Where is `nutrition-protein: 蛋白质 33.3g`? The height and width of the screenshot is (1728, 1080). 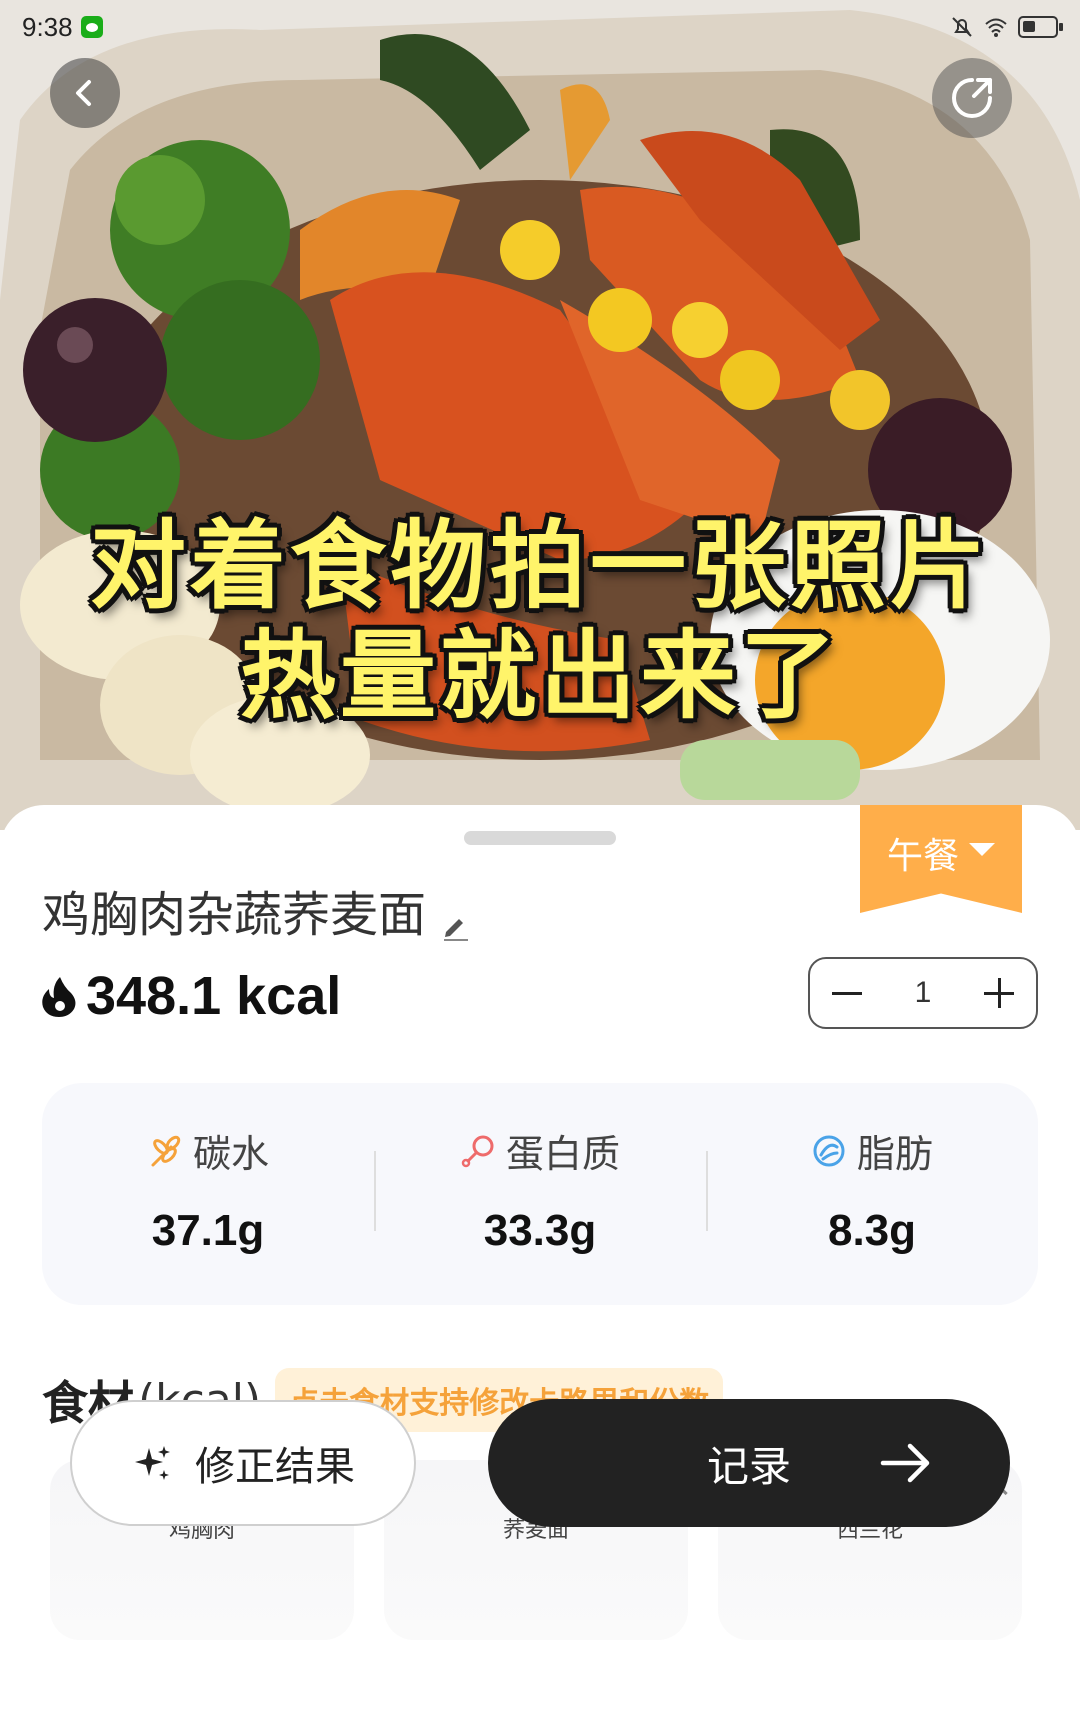 nutrition-protein: 蛋白质 33.3g is located at coordinates (540, 1194).